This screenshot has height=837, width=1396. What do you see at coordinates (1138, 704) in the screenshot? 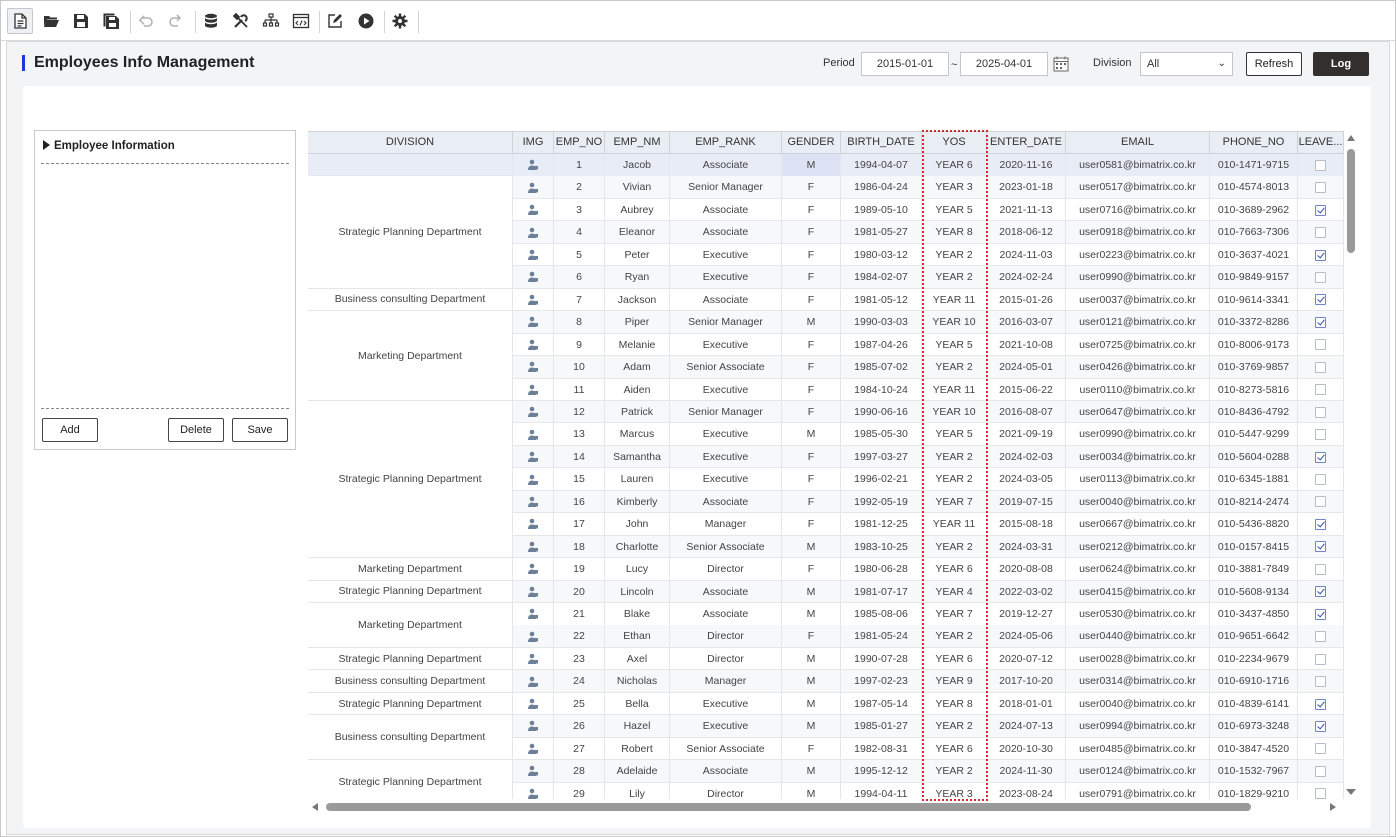
I see `cell-email: user0040@bimatrix.co.kr` at bounding box center [1138, 704].